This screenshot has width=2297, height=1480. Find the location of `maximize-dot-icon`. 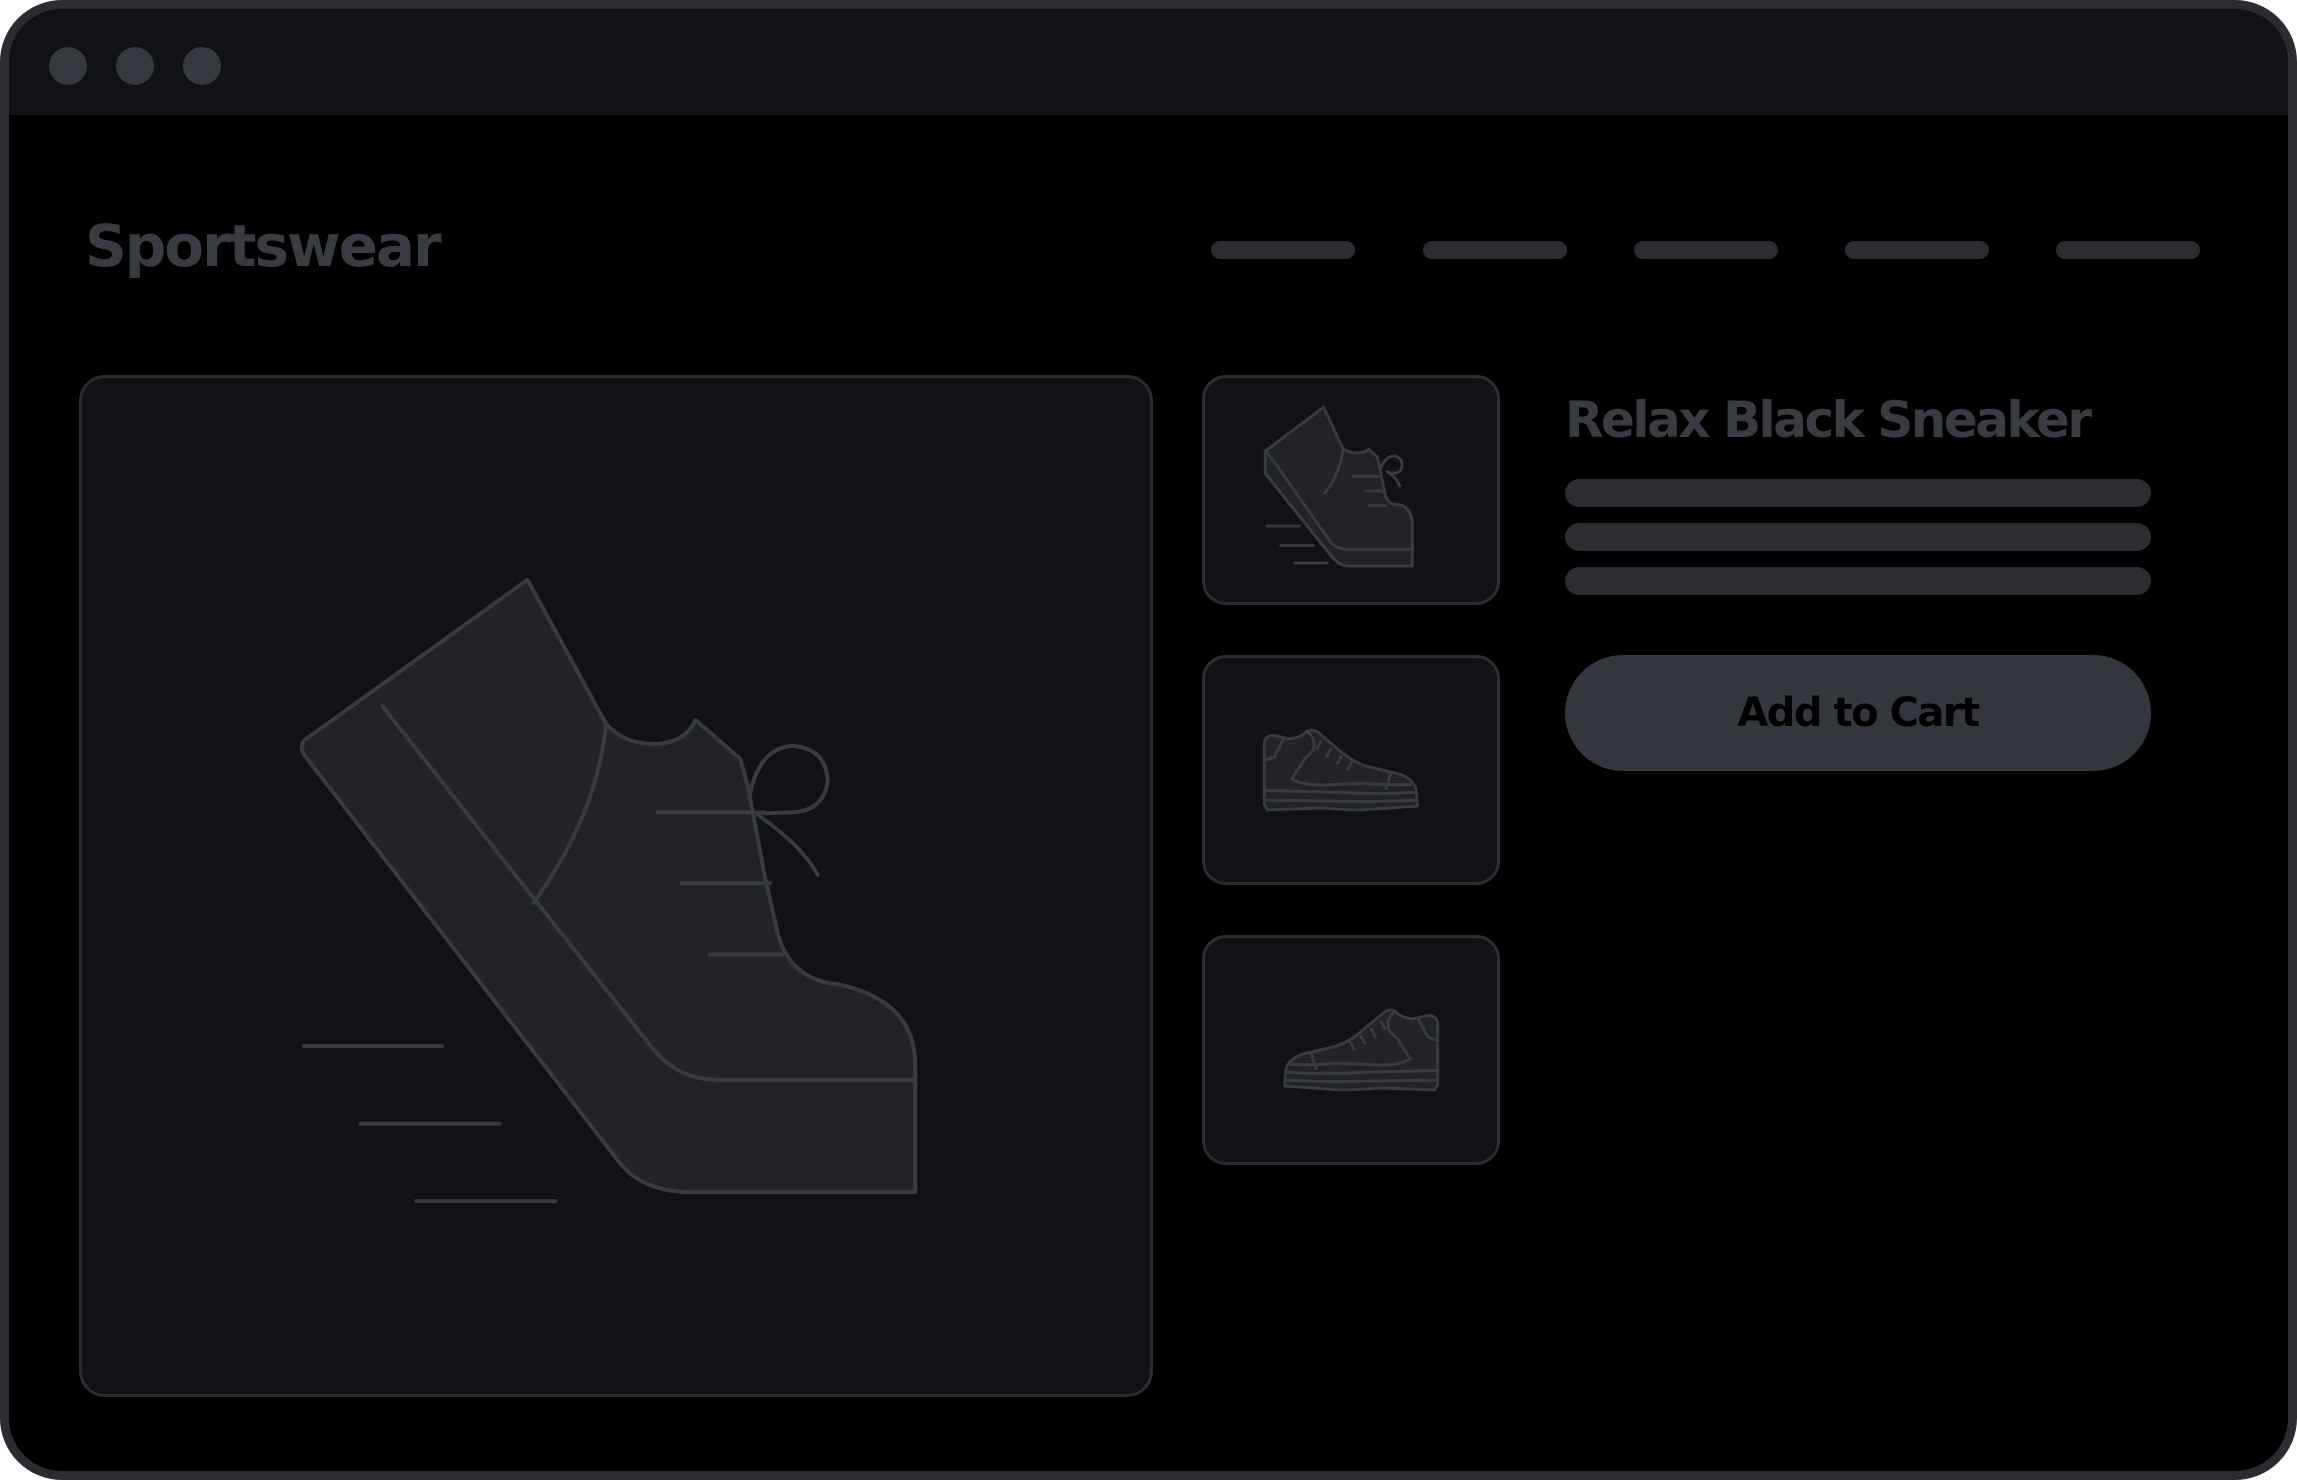

maximize-dot-icon is located at coordinates (202, 66).